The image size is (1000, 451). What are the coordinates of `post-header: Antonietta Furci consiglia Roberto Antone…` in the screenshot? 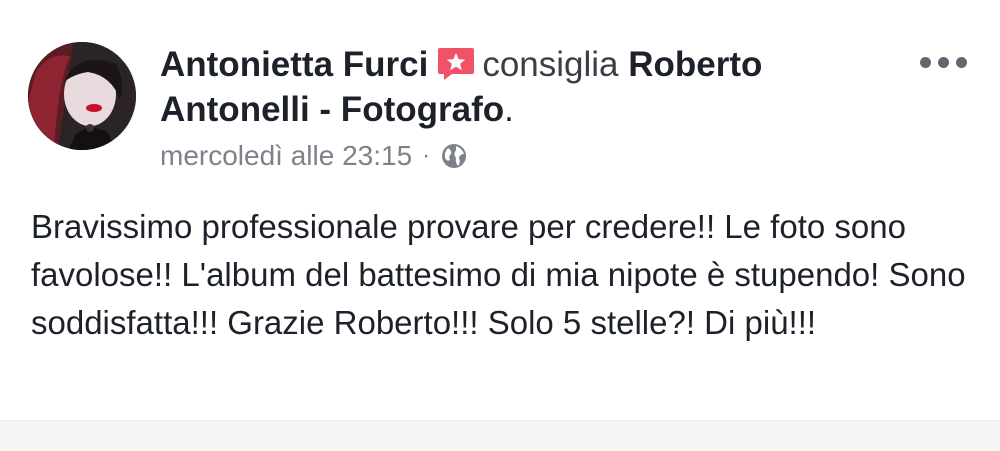 It's located at (510, 87).